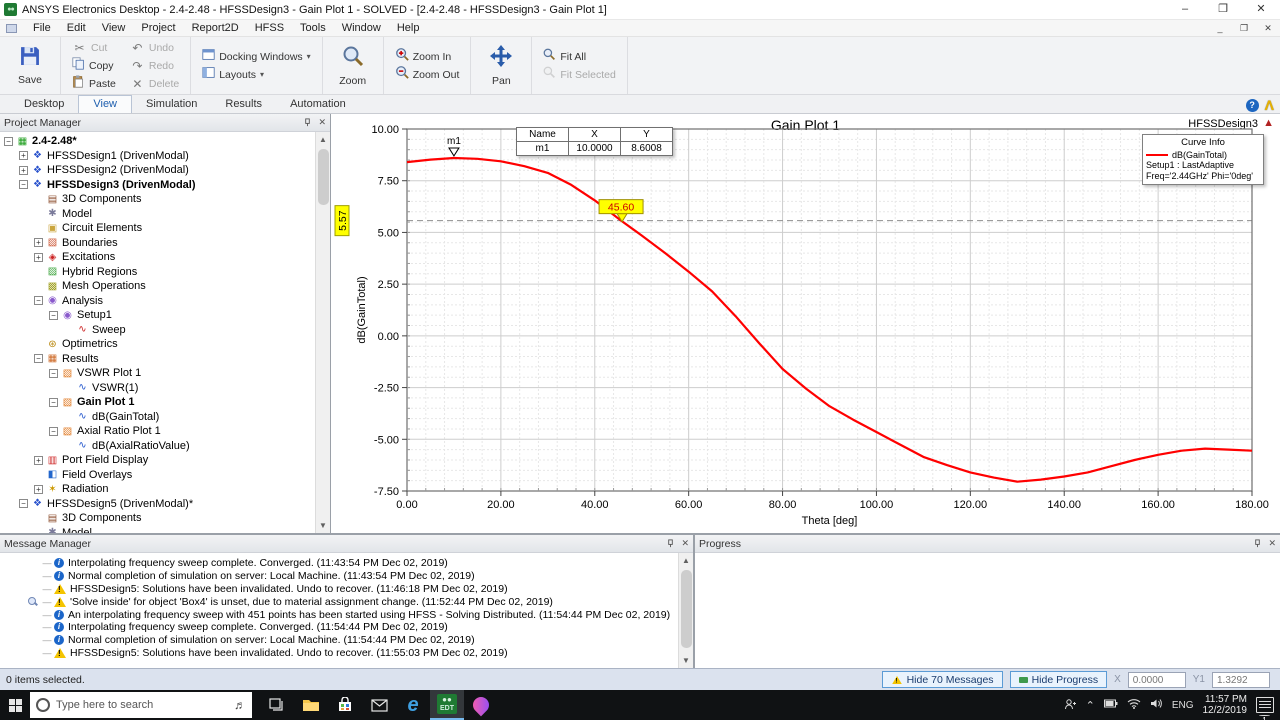 This screenshot has width=1280, height=726. What do you see at coordinates (157, 301) in the screenshot?
I see `tree-item: − ◉ Analysis` at bounding box center [157, 301].